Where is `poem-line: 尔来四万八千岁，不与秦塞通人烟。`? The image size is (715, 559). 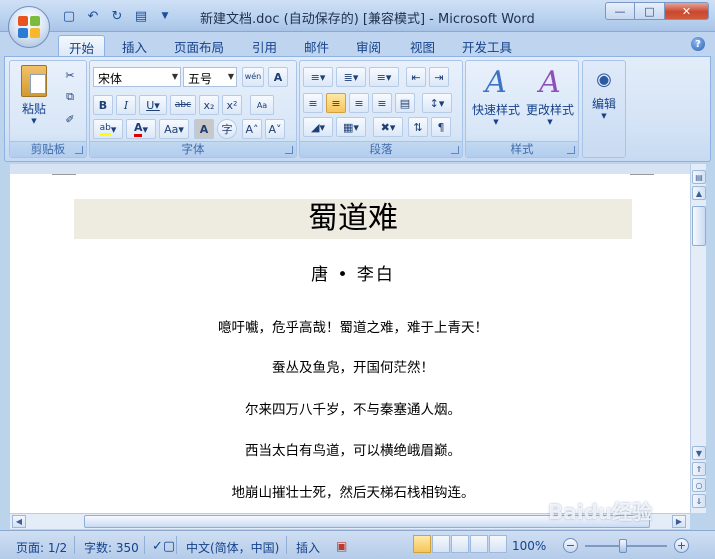 poem-line: 尔来四万八千岁，不与秦塞通人烟。 is located at coordinates (353, 408).